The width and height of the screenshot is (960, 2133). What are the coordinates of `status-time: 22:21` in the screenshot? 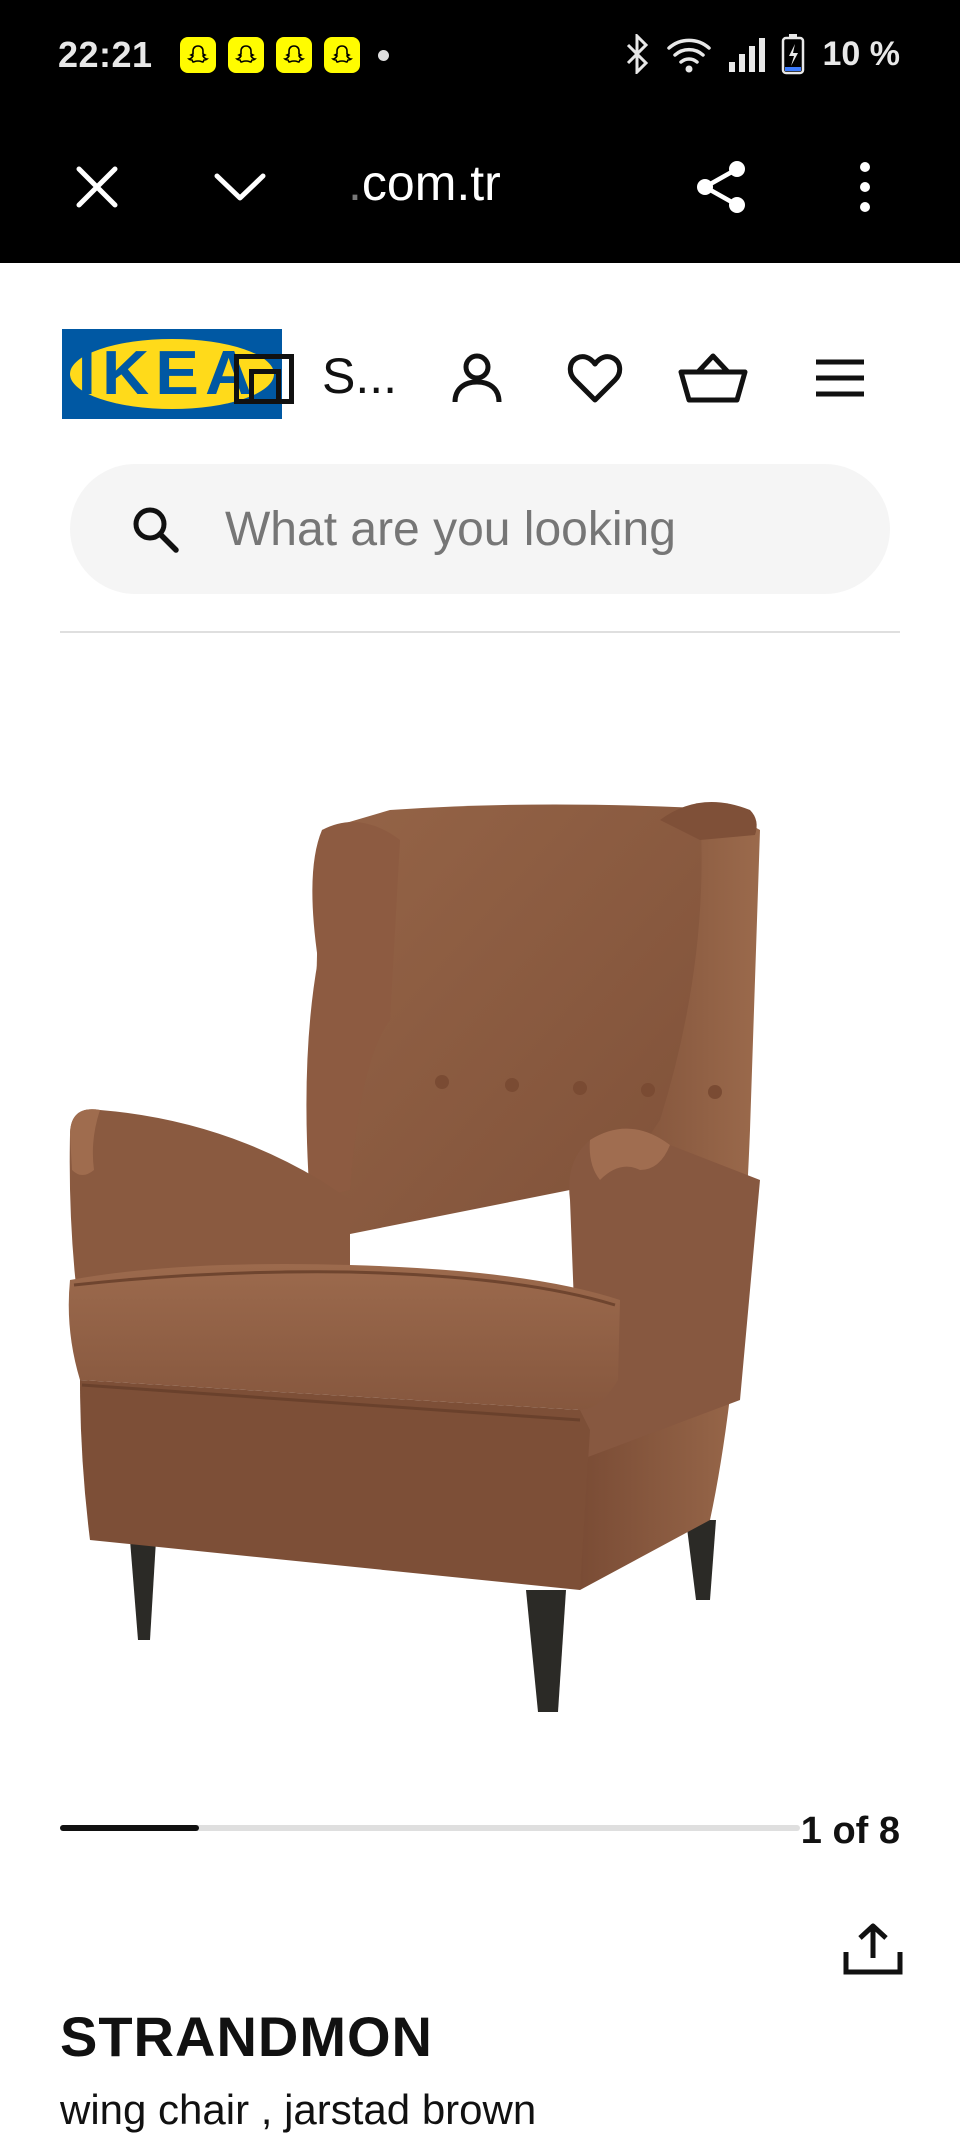 It's located at (105, 54).